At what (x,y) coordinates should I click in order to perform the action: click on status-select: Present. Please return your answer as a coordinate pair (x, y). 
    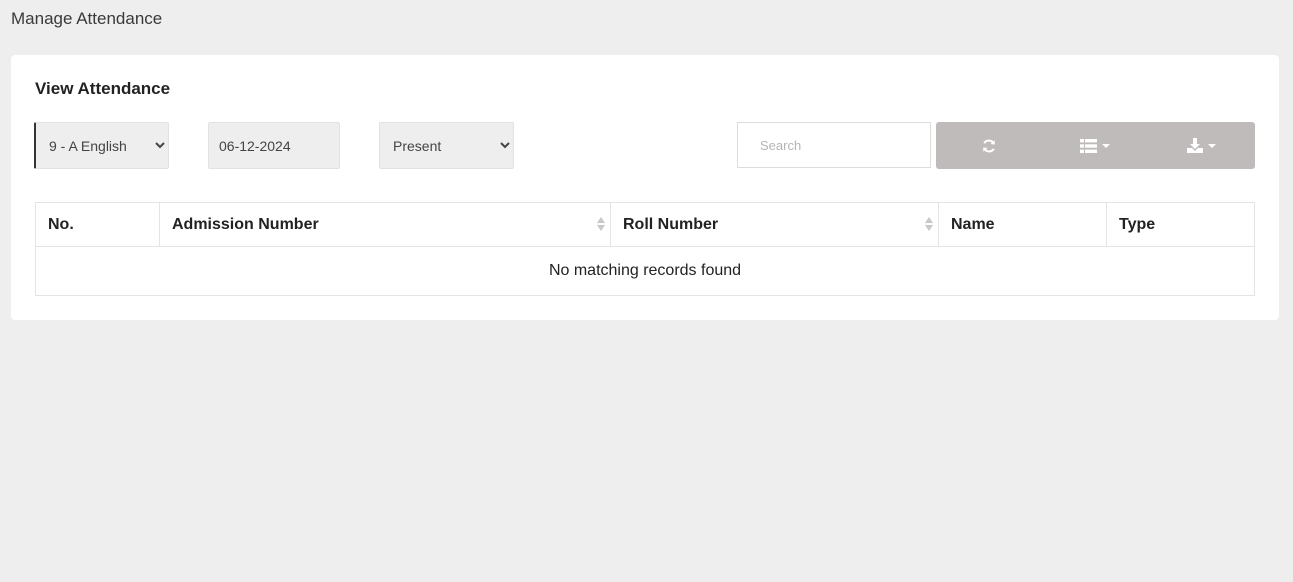
    Looking at the image, I should click on (446, 145).